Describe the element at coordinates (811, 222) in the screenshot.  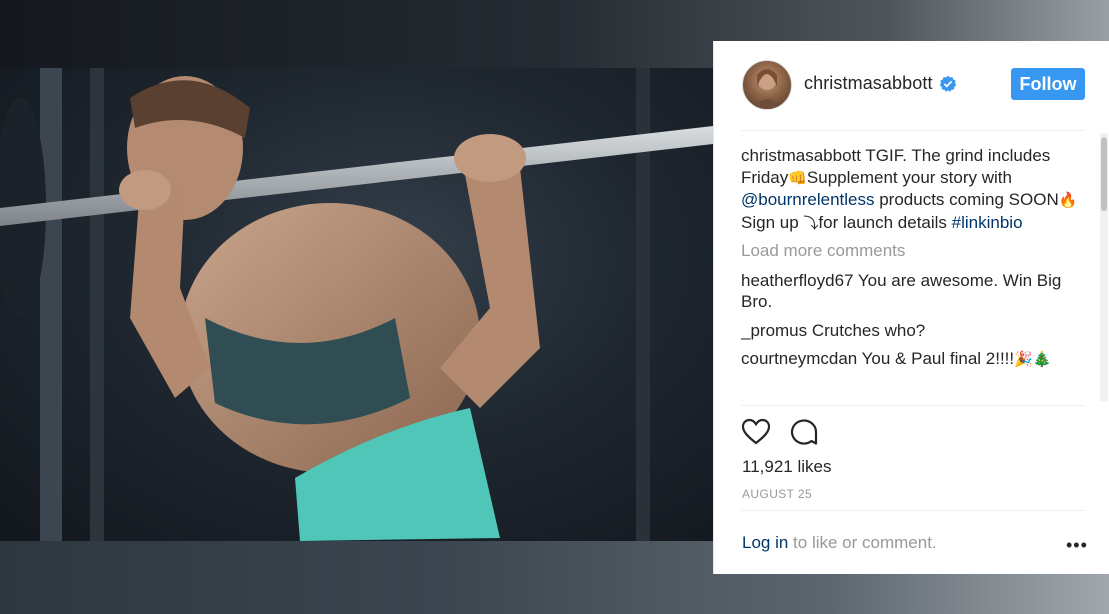
I see `arrow-down-emoji: ⤵` at that location.